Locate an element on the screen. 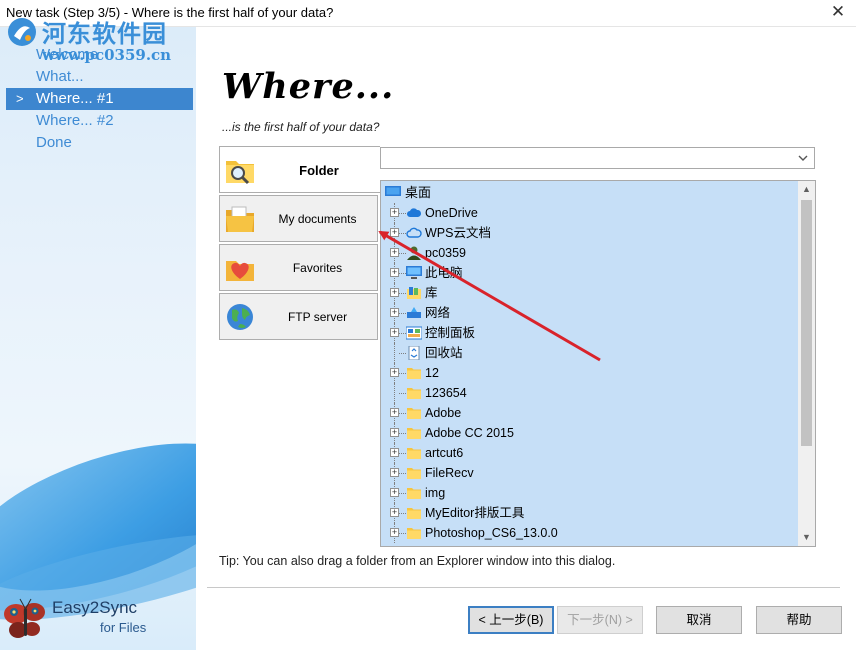  tree-item-回收站: 回收站 is located at coordinates (590, 353).